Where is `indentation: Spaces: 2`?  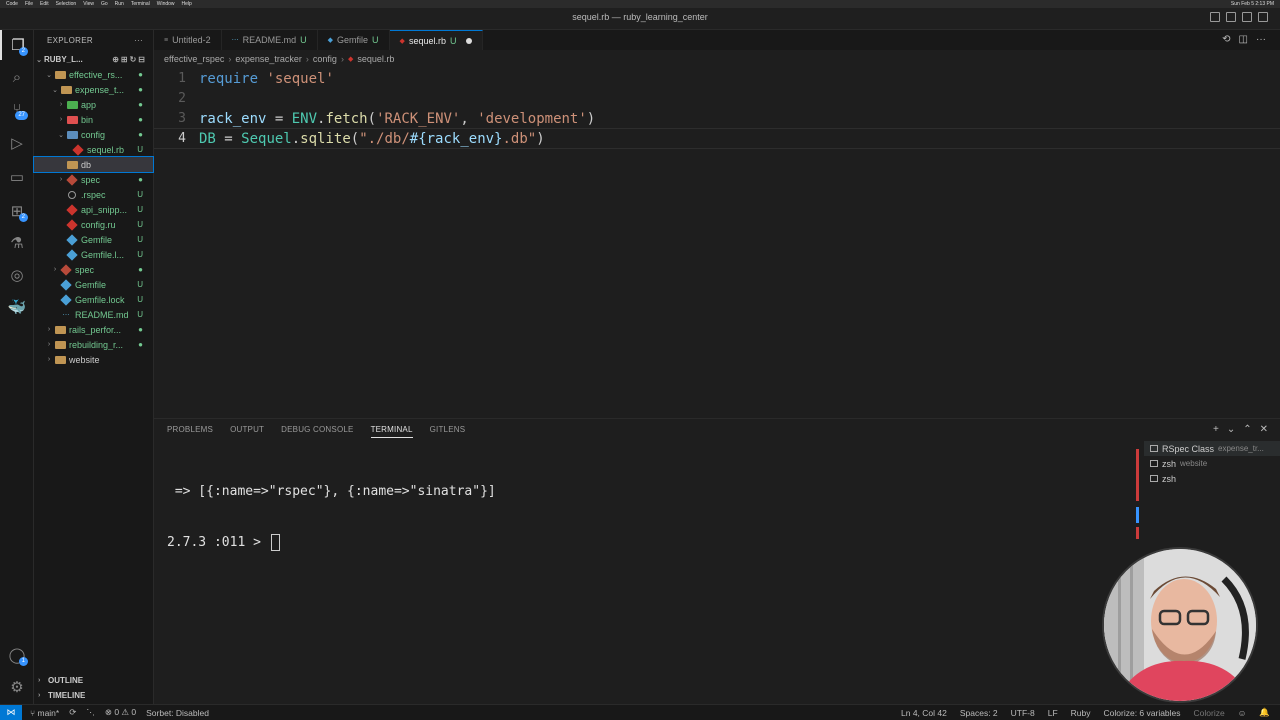
indentation: Spaces: 2 is located at coordinates (979, 713).